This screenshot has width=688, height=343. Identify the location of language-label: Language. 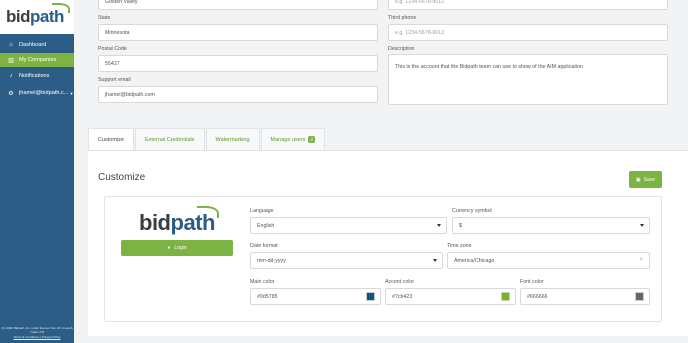
(262, 211).